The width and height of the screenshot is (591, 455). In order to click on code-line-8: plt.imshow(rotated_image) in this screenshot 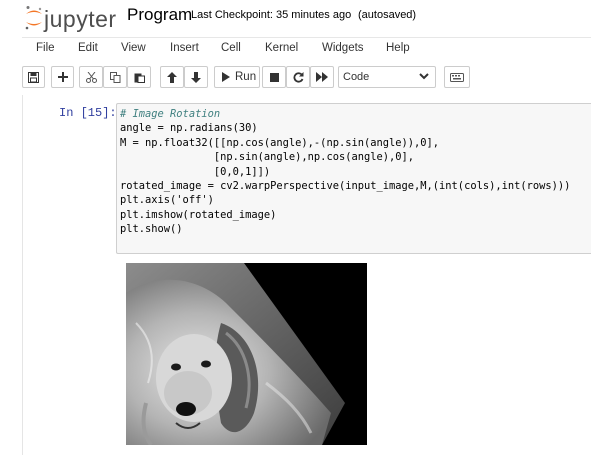, I will do `click(198, 214)`.